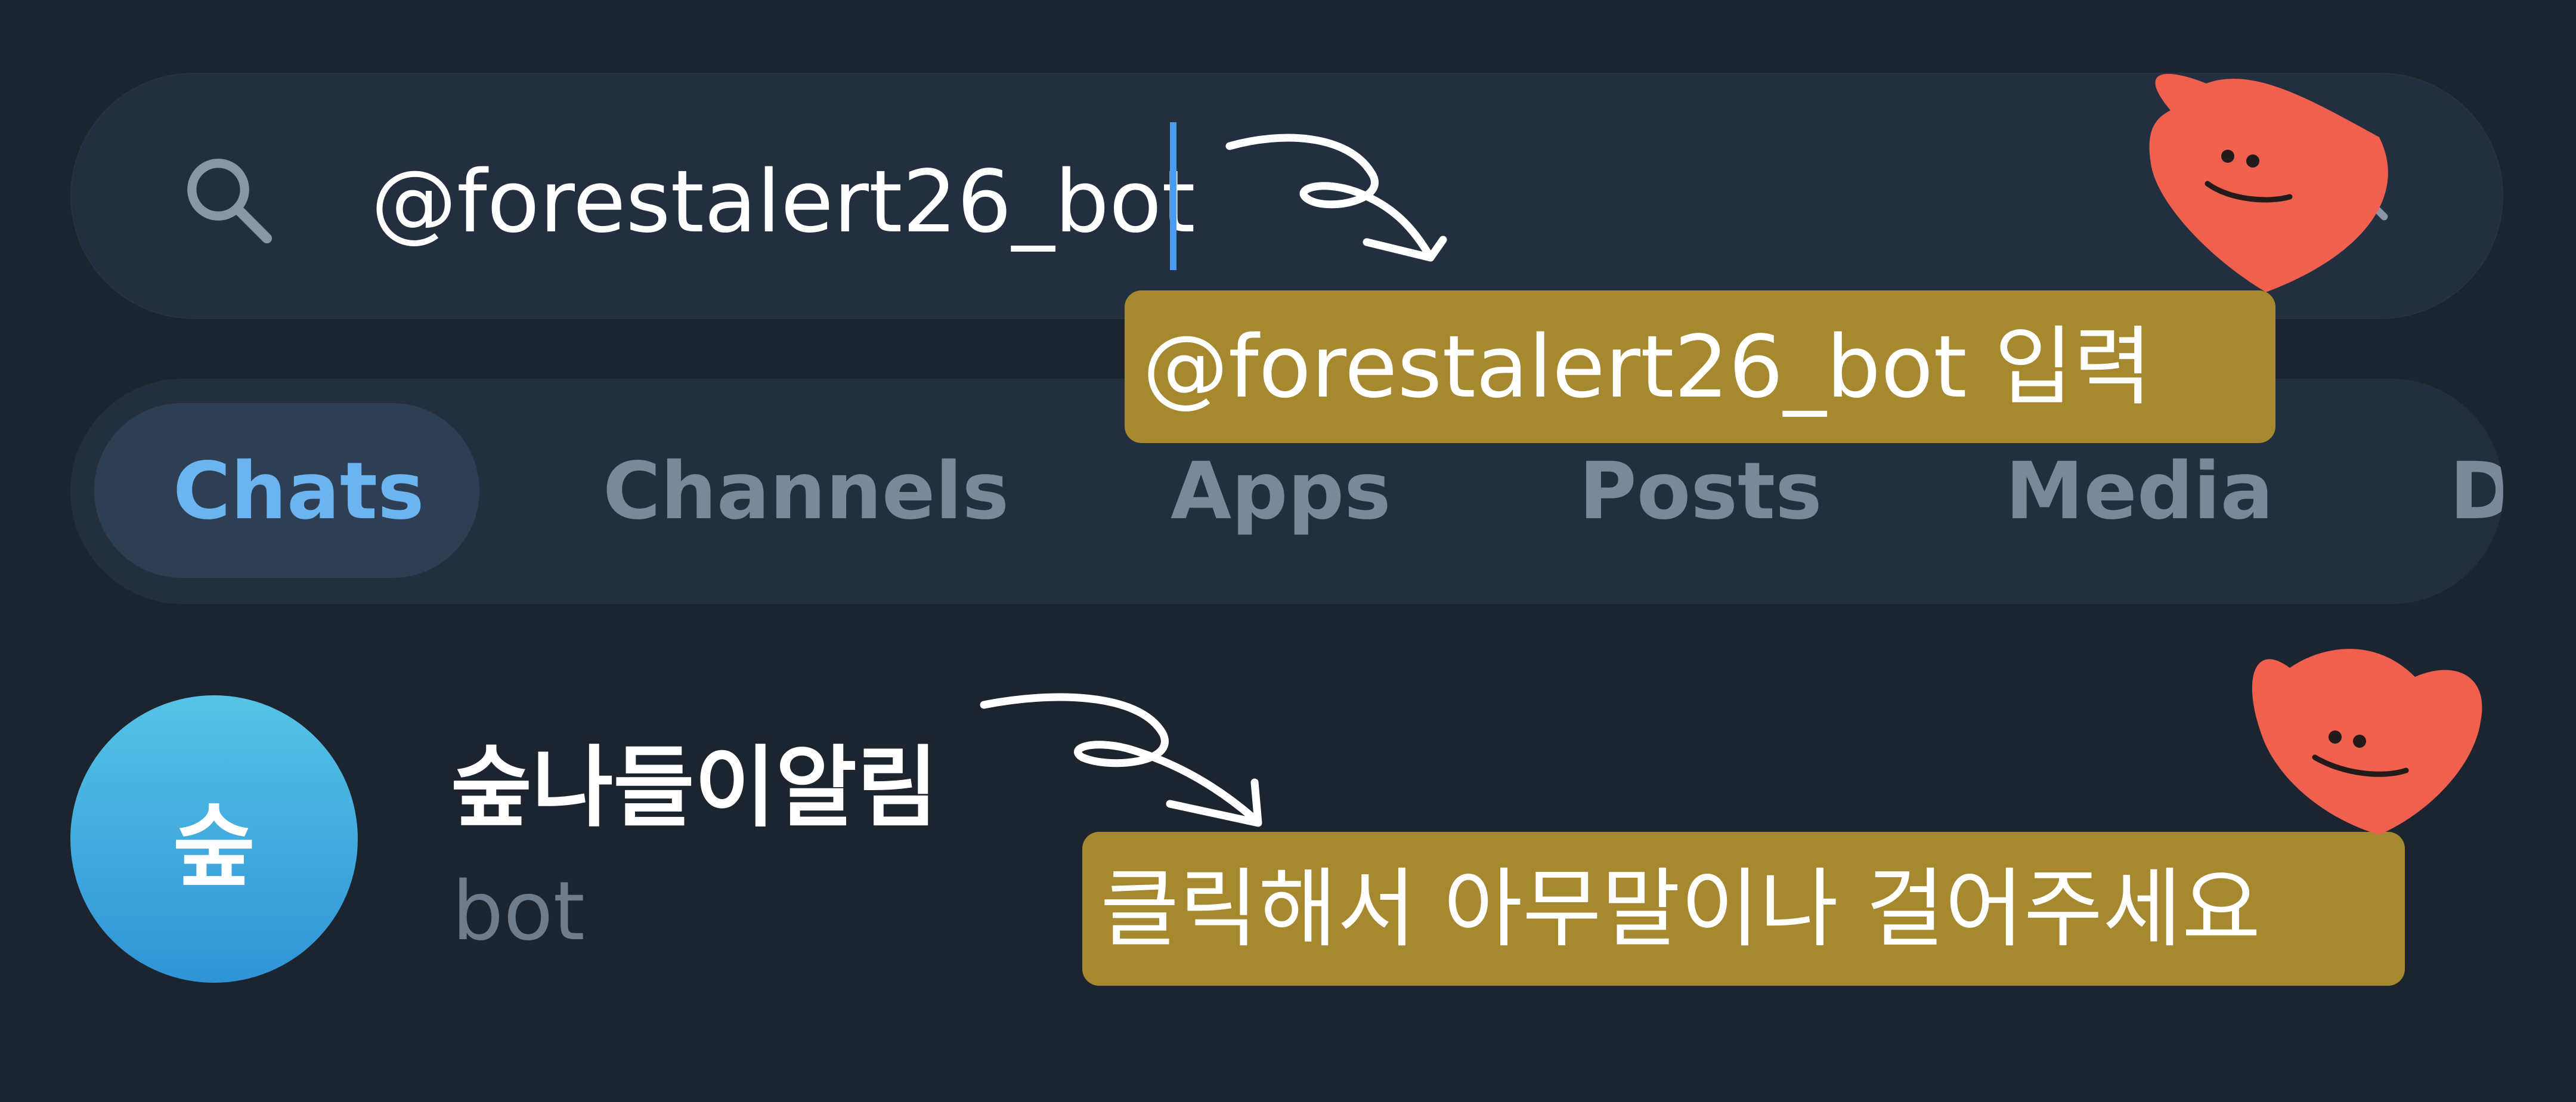  I want to click on smiling-heart-icon, so click(2367, 742).